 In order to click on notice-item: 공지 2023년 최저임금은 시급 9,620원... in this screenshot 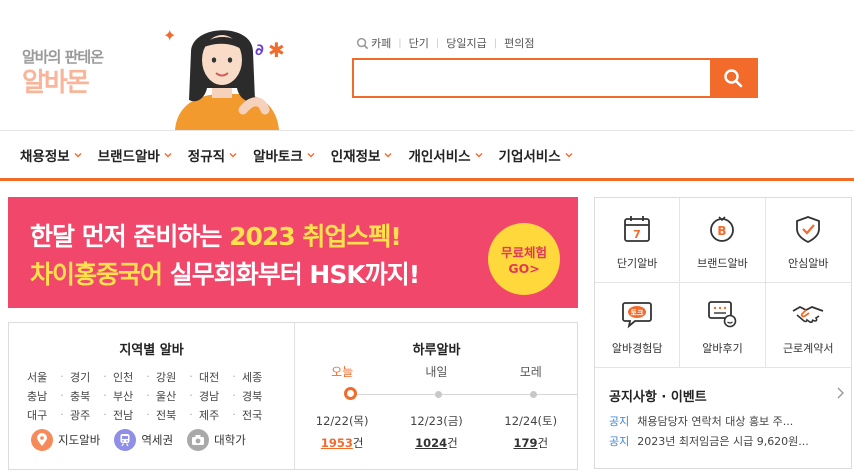, I will do `click(725, 441)`.